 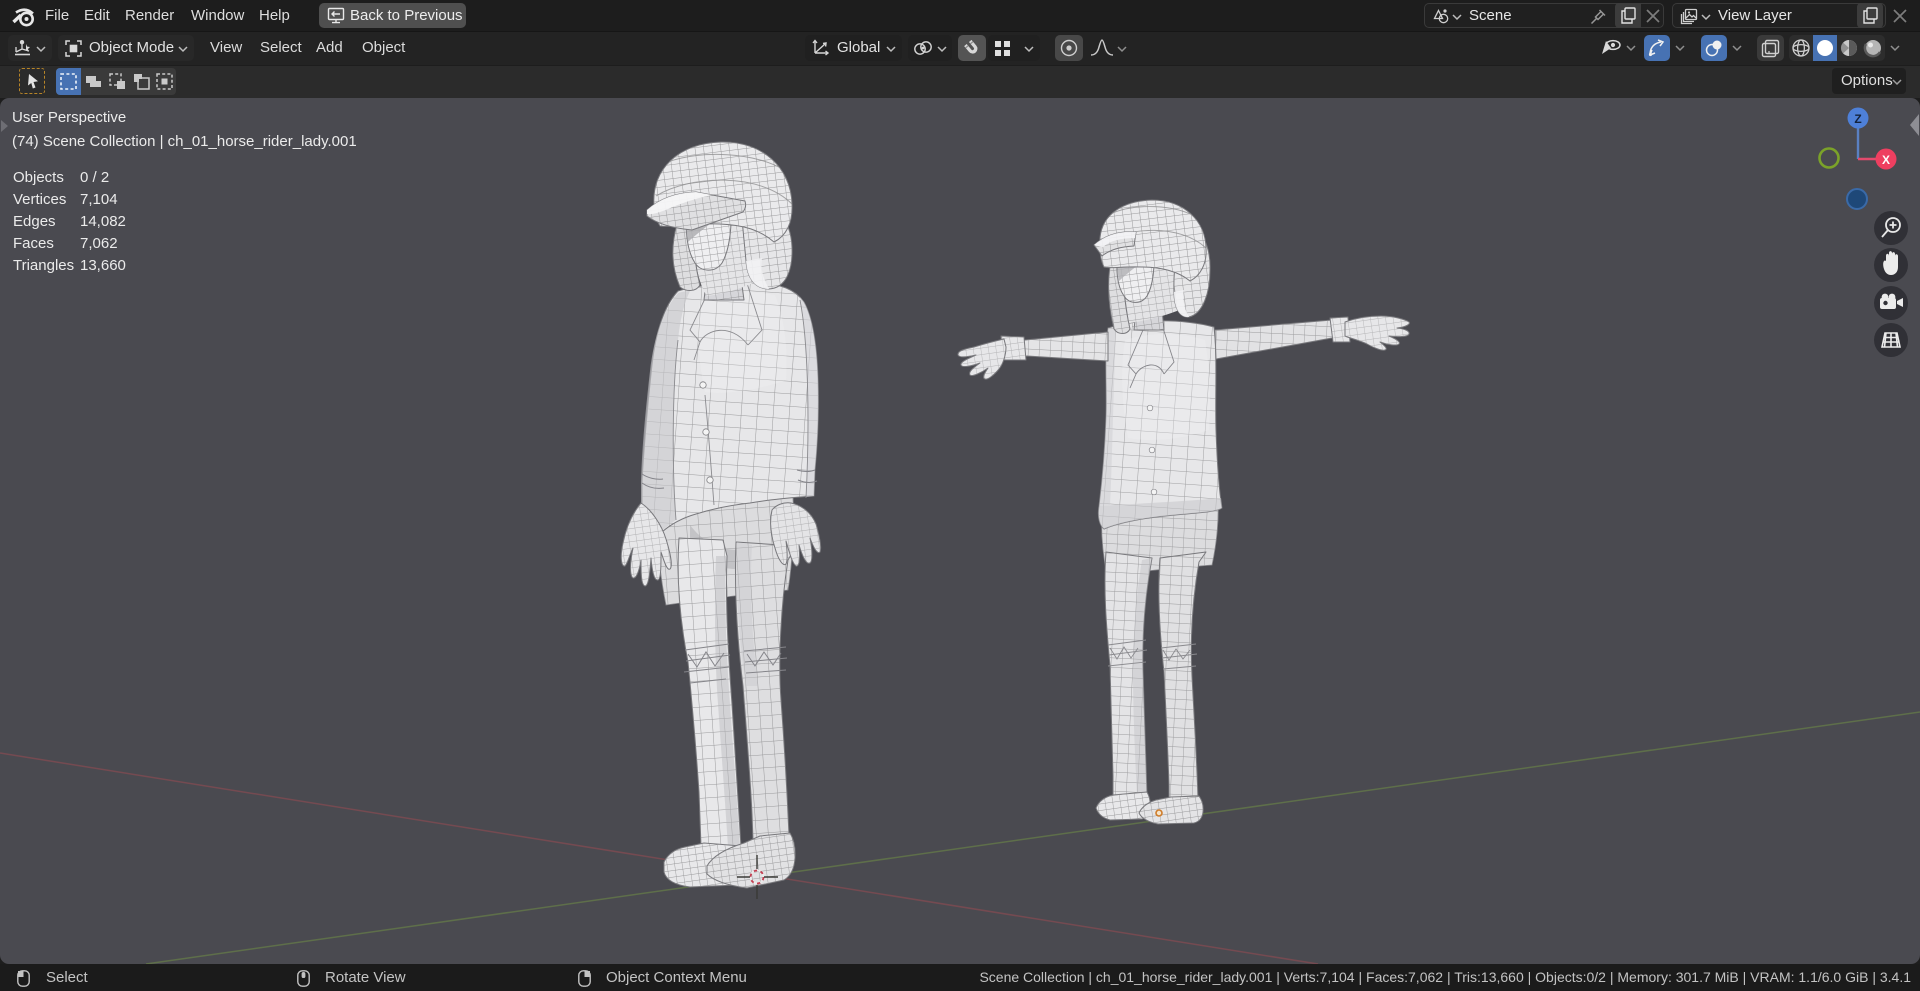 I want to click on svg-text: X, so click(x=1886, y=160).